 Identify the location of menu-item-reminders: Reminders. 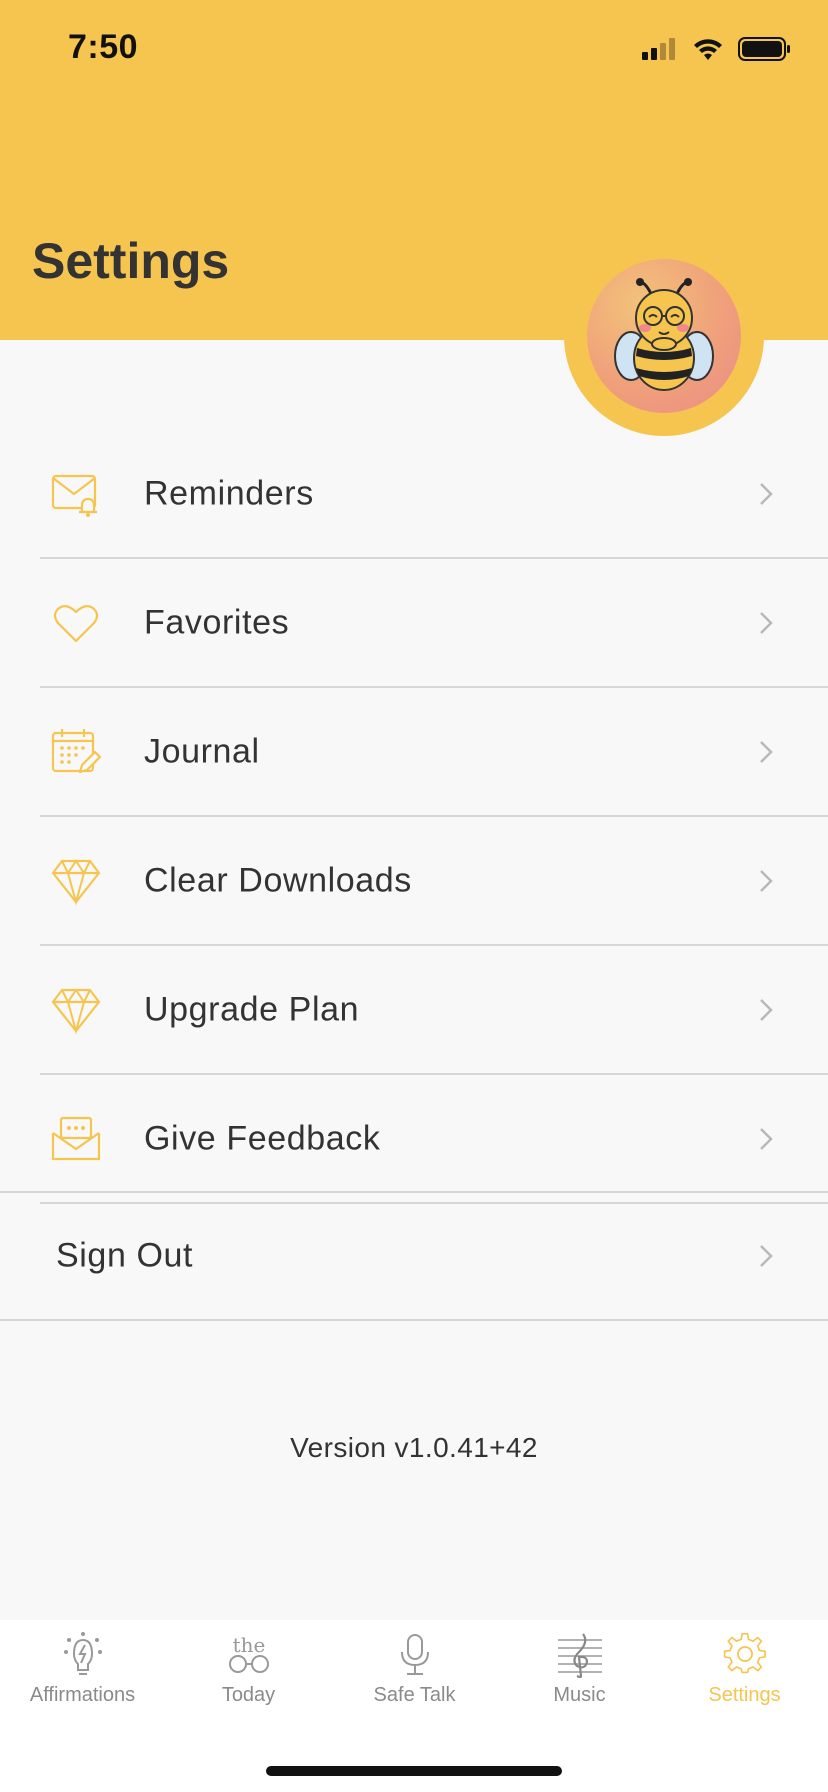
(434, 494).